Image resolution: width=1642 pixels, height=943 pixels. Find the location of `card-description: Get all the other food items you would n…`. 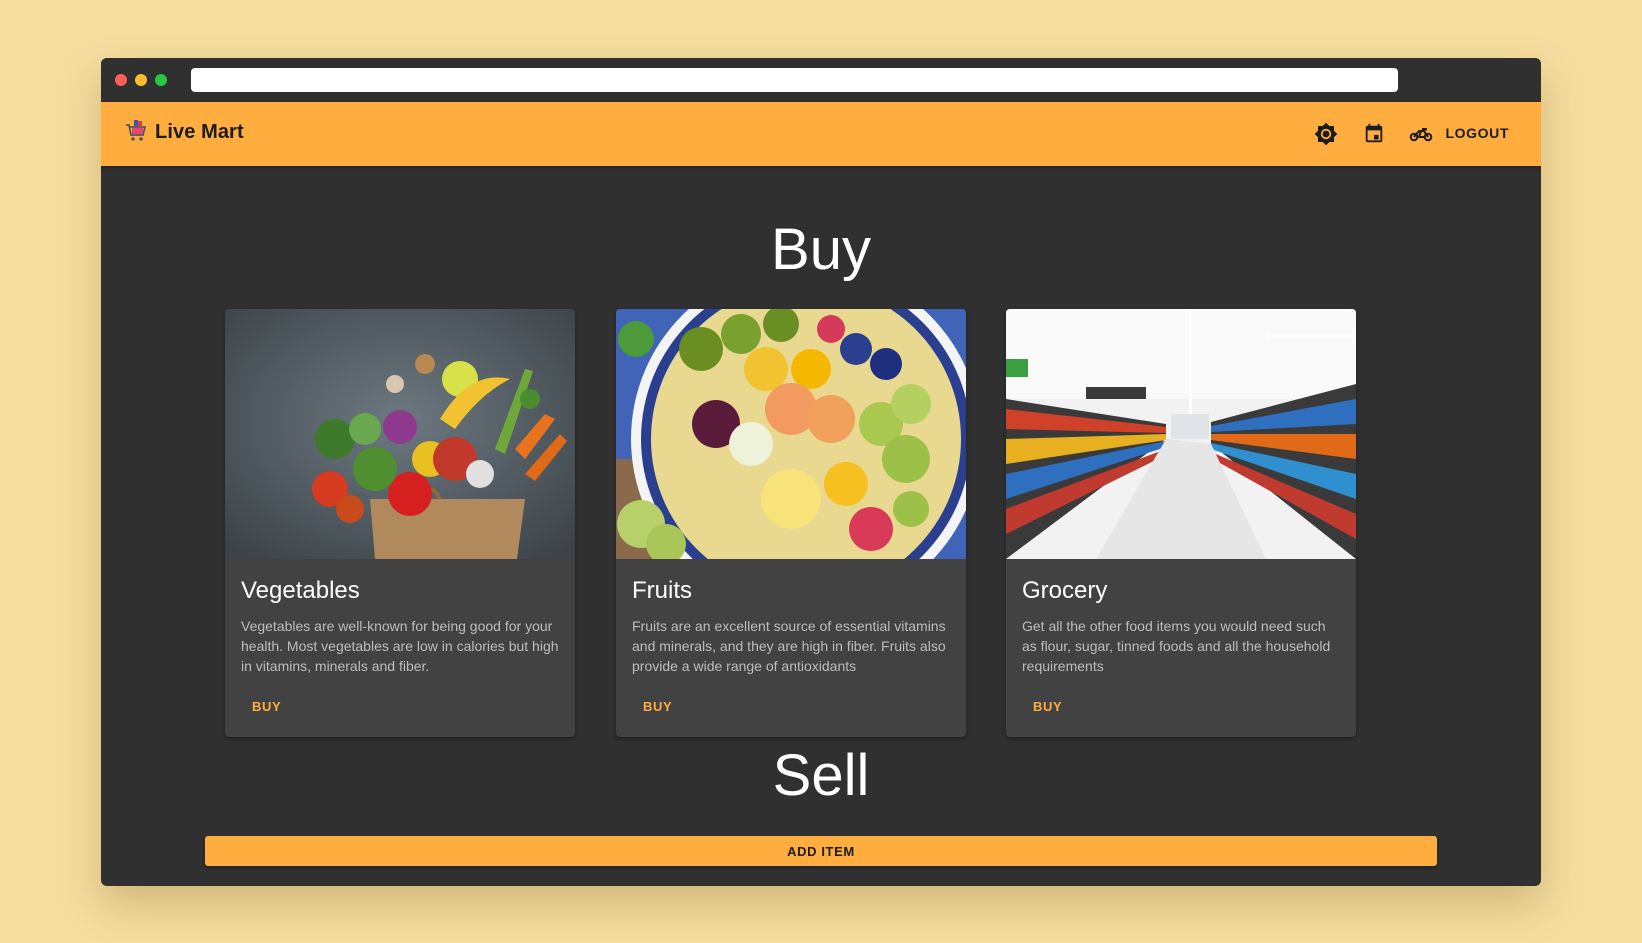

card-description: Get all the other food items you would n… is located at coordinates (1176, 646).